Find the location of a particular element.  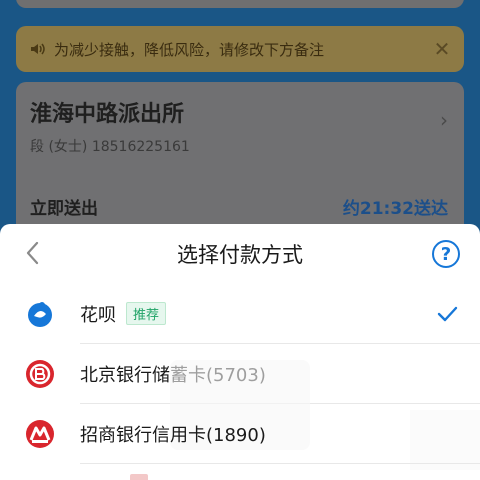

close-icon: ✕ is located at coordinates (442, 49).